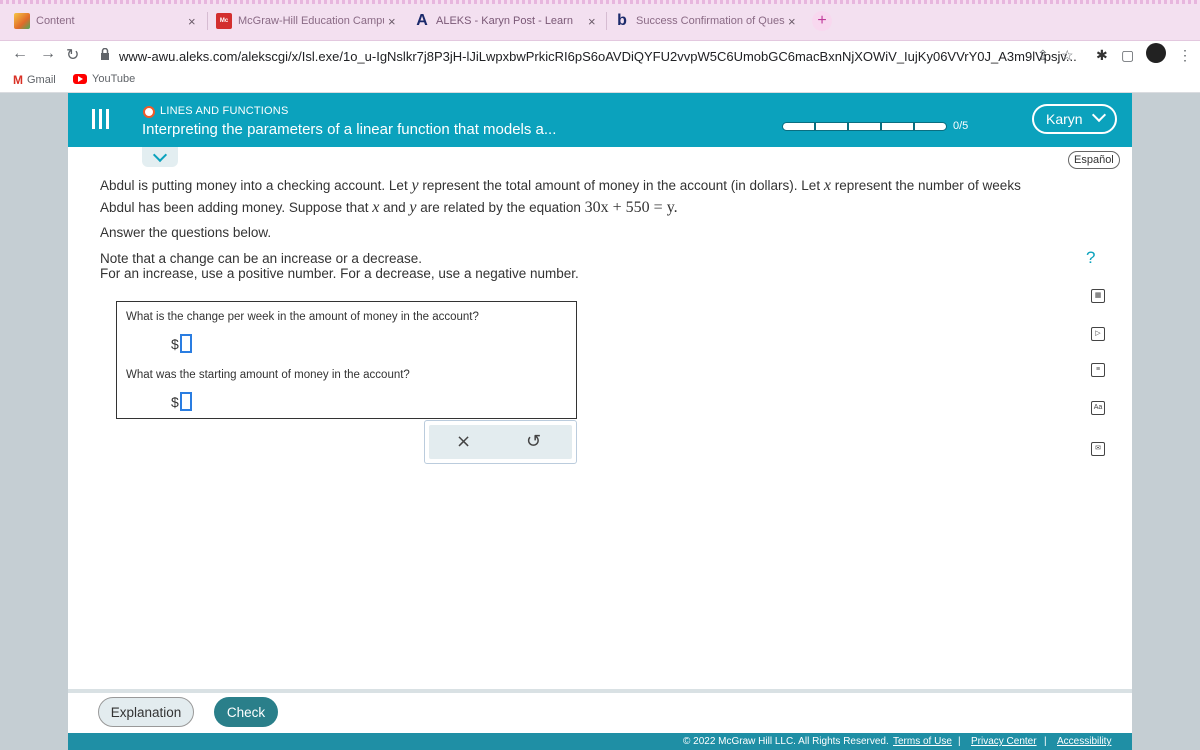  I want to click on tab-bartleby: b Success Confirmation of Ques ×, so click(711, 21).